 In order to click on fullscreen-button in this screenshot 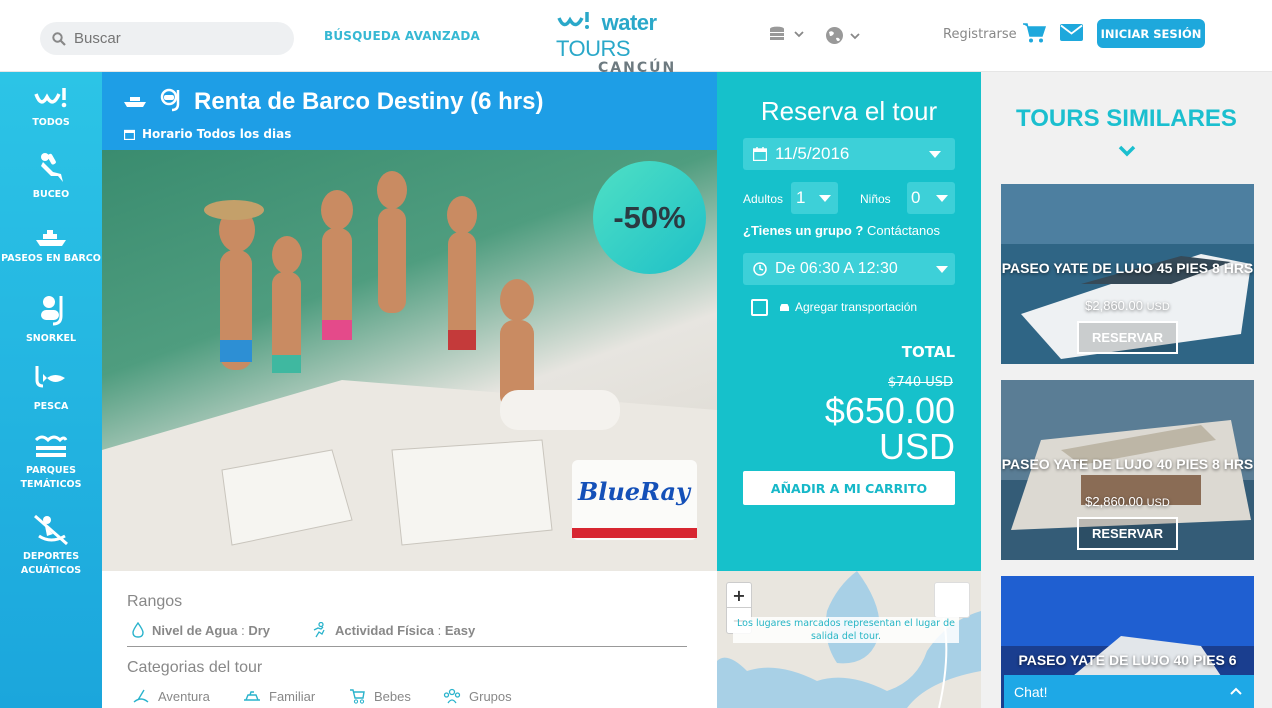, I will do `click(952, 600)`.